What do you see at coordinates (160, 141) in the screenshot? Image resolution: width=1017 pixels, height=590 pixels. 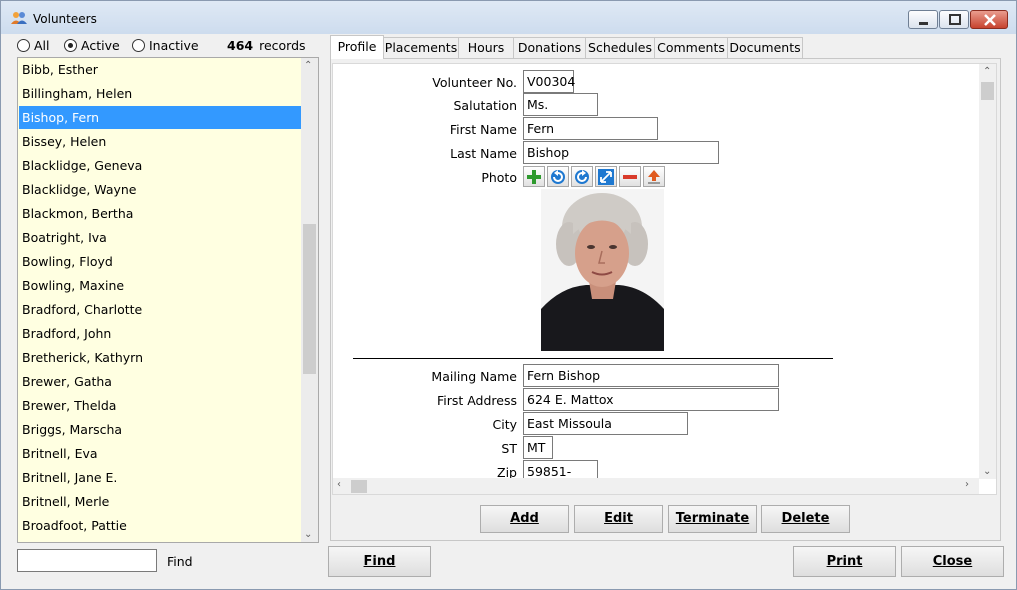 I see `list-item: Bissey, Helen` at bounding box center [160, 141].